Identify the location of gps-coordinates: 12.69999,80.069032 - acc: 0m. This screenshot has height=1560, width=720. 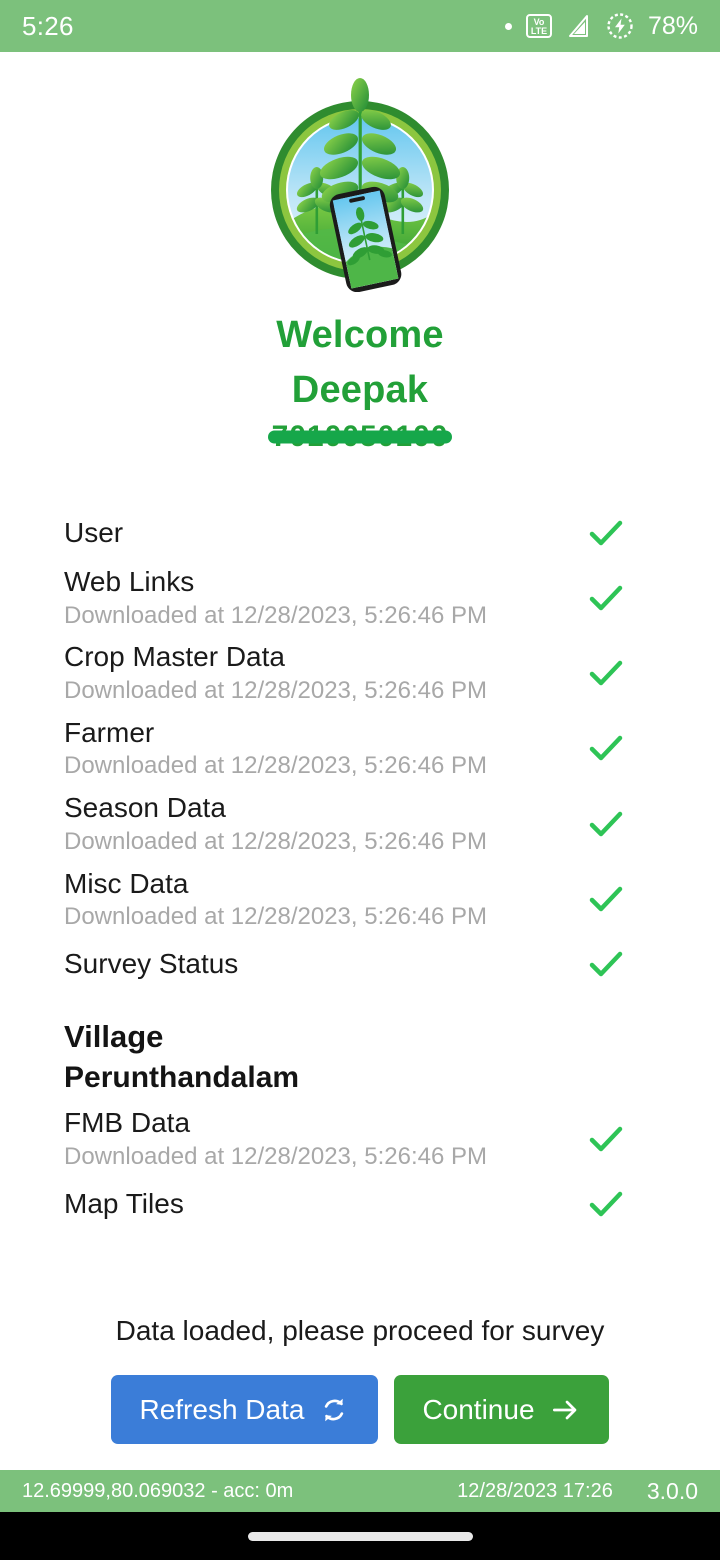
(158, 1490).